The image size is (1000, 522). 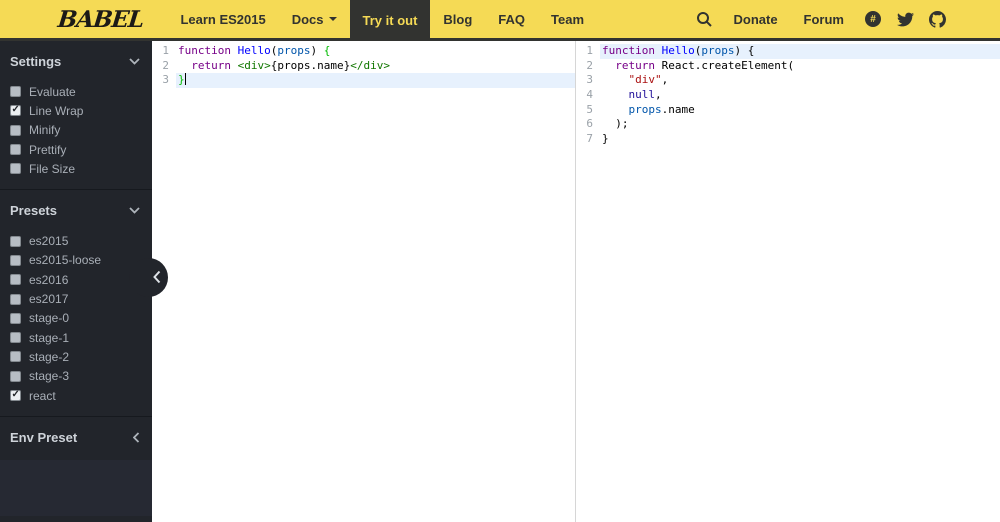 What do you see at coordinates (375, 81) in the screenshot?
I see `code-content: }` at bounding box center [375, 81].